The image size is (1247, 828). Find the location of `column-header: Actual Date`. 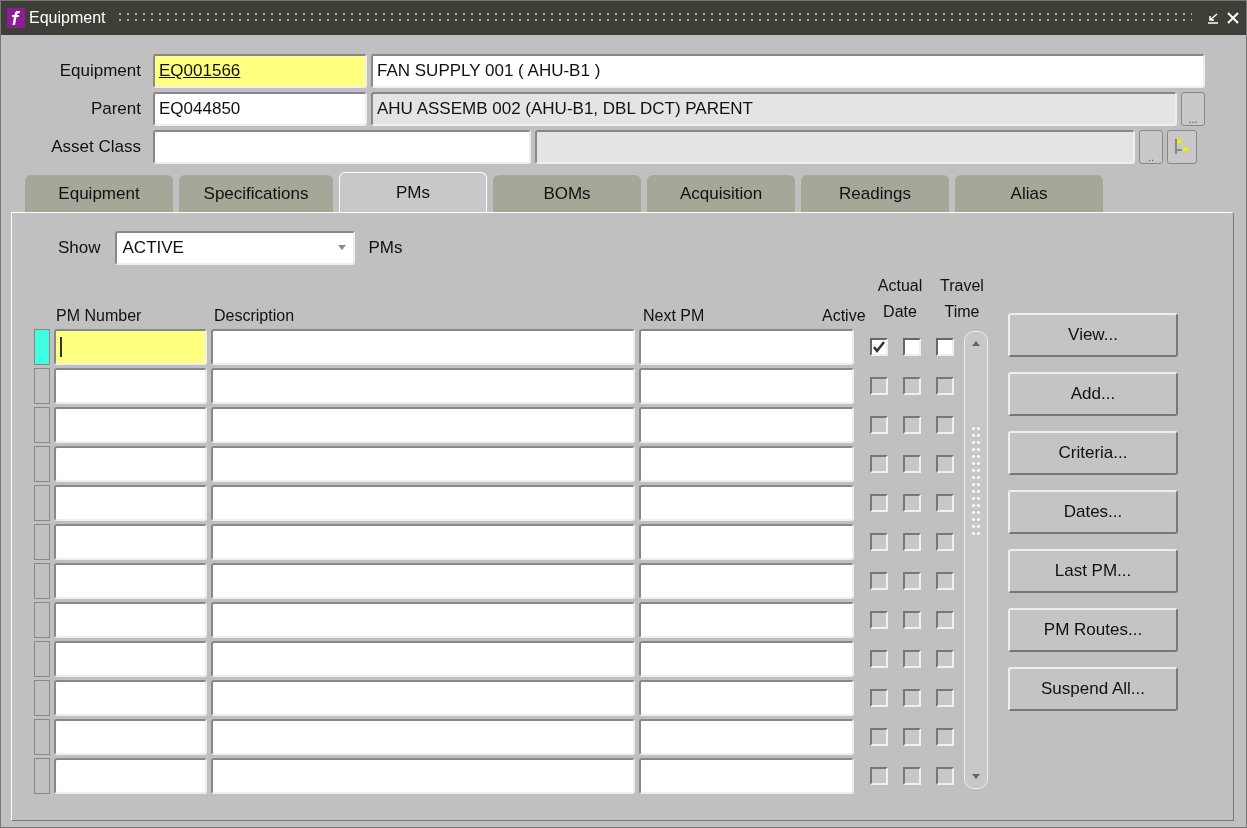

column-header: Actual Date is located at coordinates (900, 299).